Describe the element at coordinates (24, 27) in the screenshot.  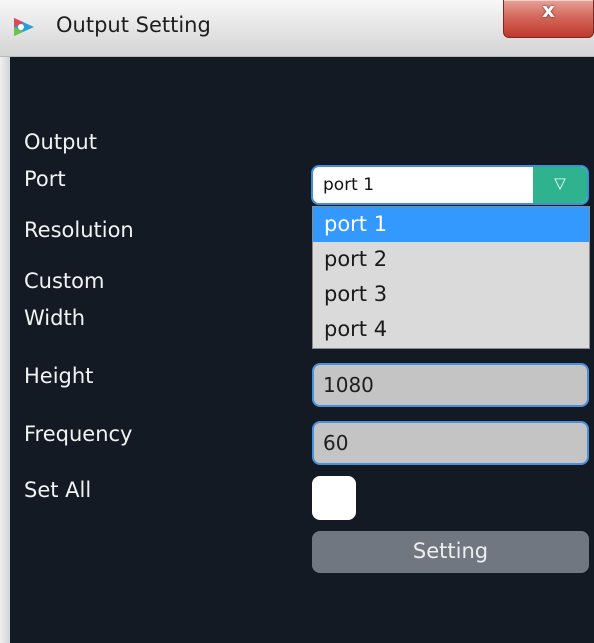
I see `app-logo-icon` at that location.